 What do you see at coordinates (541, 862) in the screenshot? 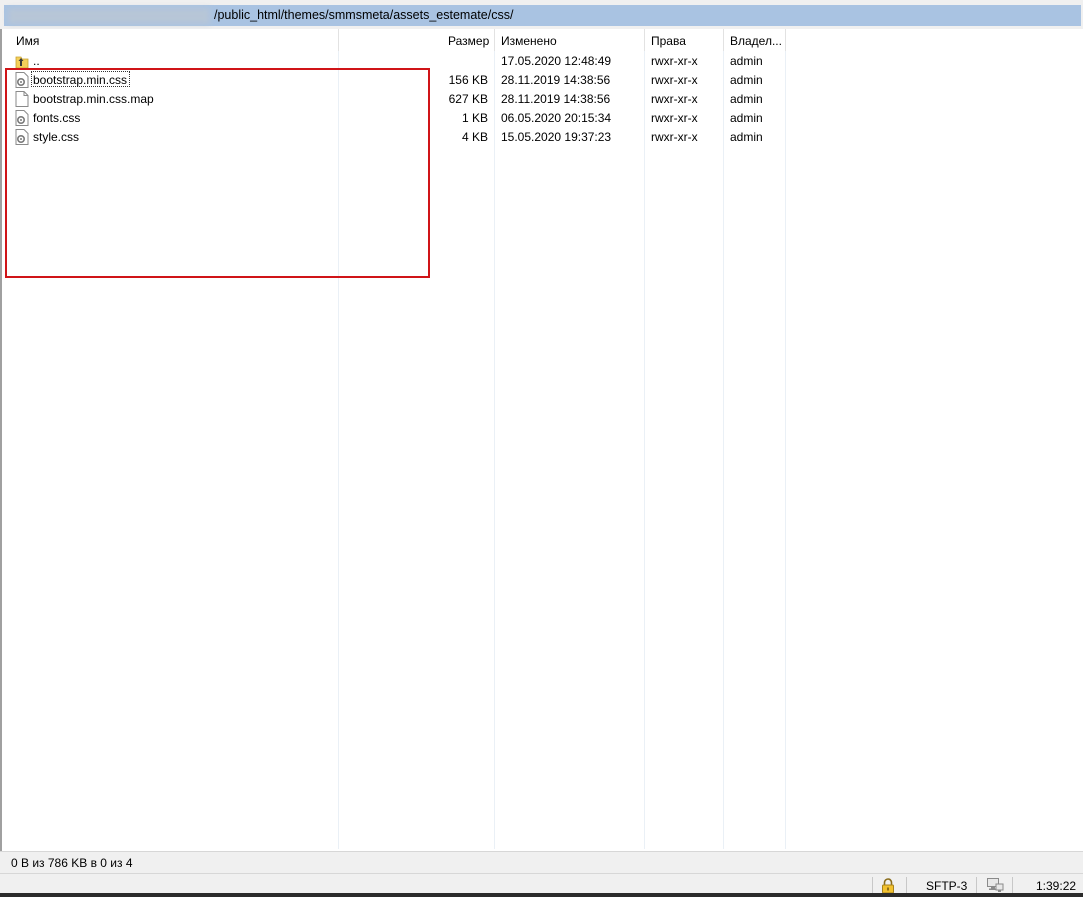
I see `selection-status-bar: 0 В из 786 KB в 0 из 4` at bounding box center [541, 862].